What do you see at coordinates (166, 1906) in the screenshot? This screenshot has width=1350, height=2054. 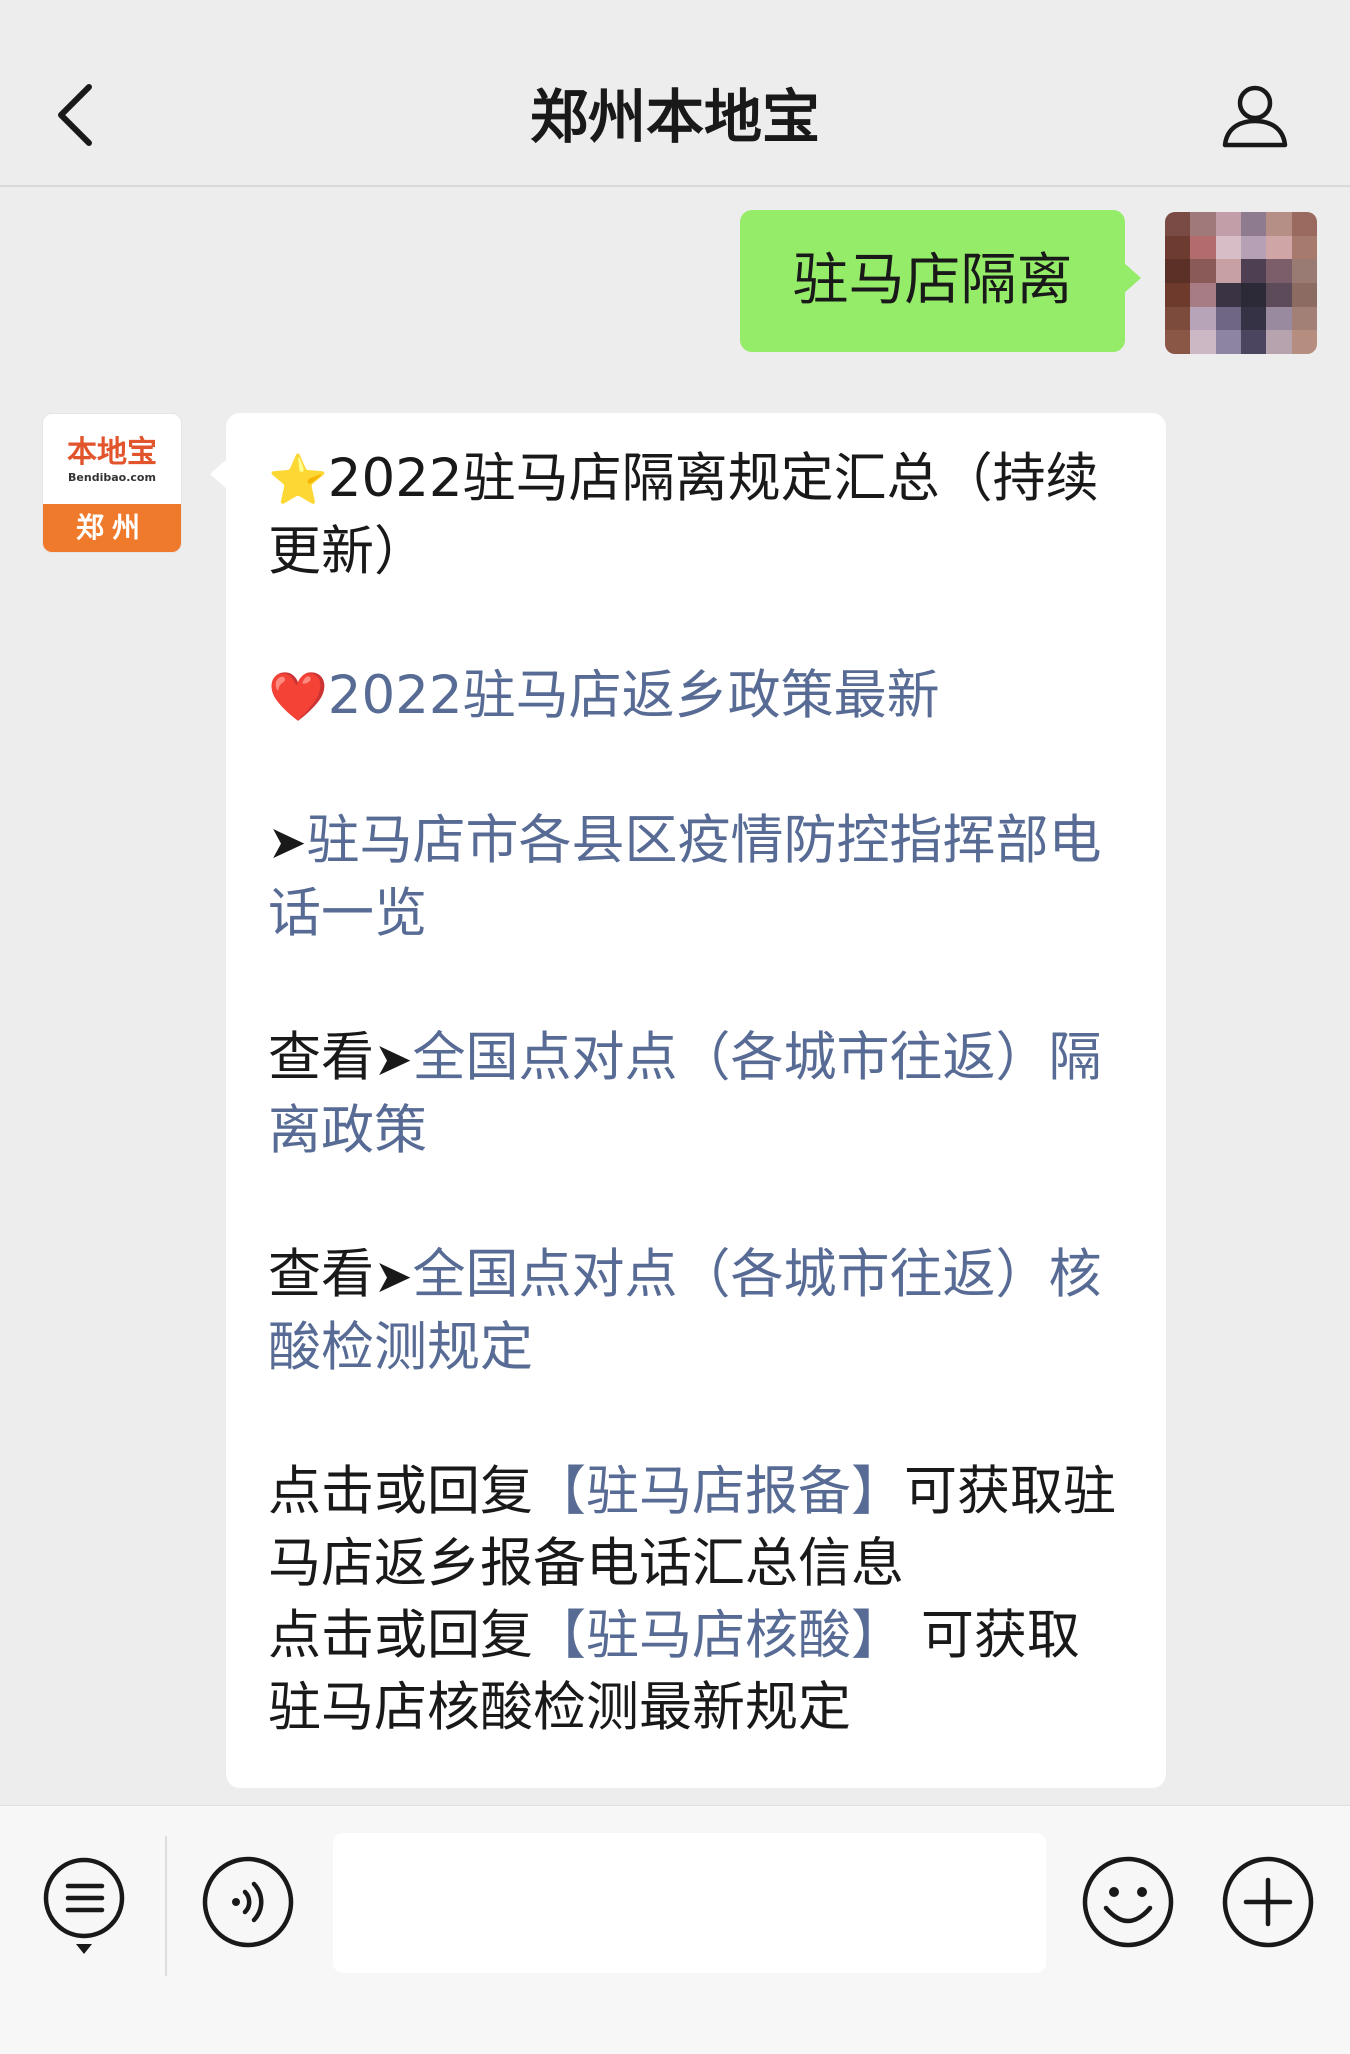 I see `divider` at bounding box center [166, 1906].